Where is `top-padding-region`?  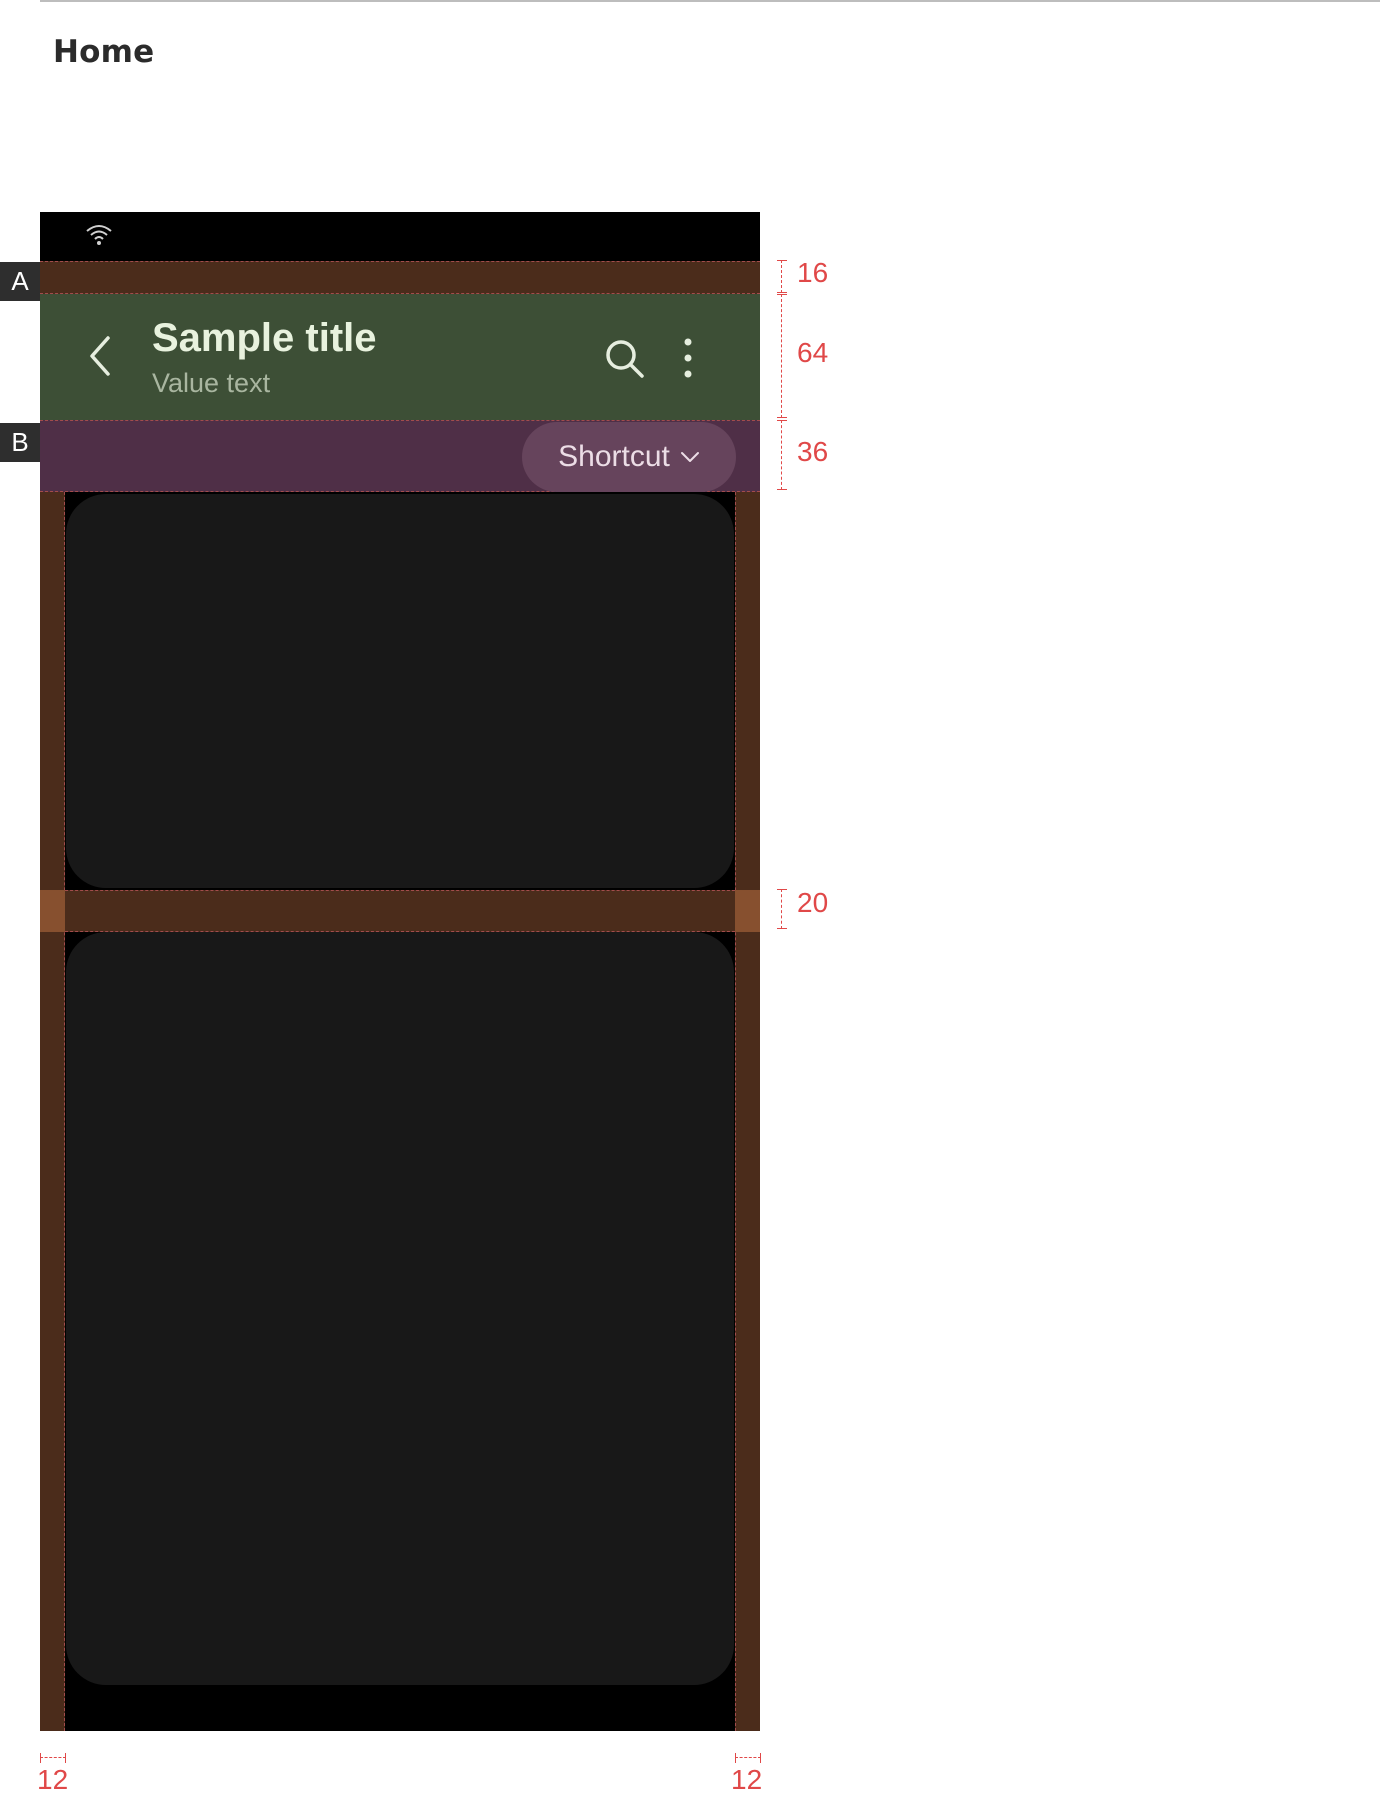 top-padding-region is located at coordinates (400, 277).